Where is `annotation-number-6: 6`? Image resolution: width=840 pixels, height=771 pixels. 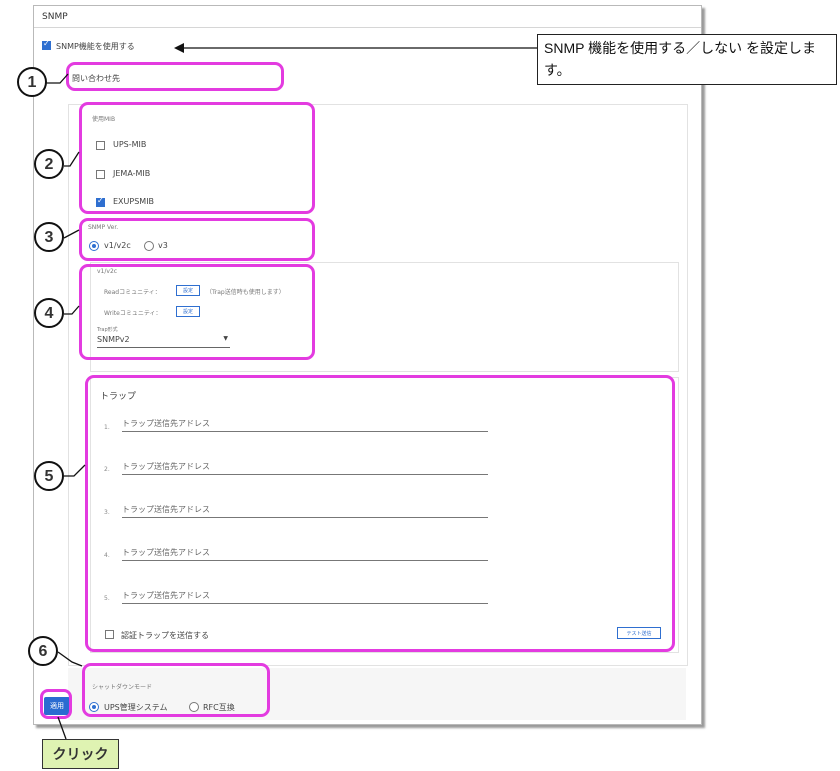
annotation-number-6: 6 is located at coordinates (43, 651).